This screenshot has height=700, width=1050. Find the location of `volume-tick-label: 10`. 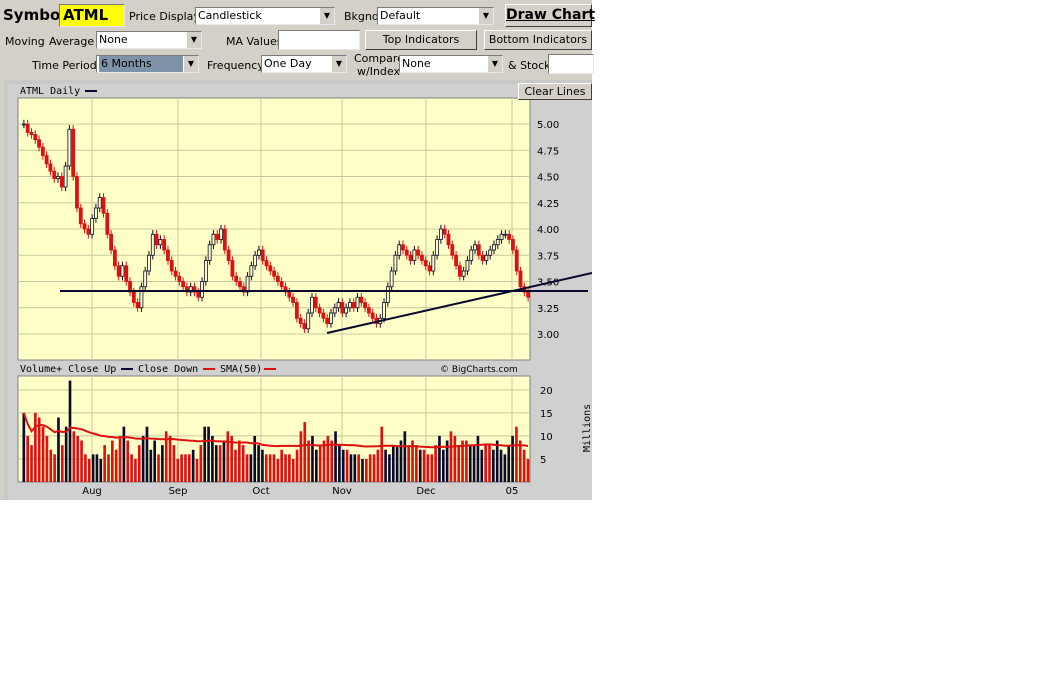

volume-tick-label: 10 is located at coordinates (546, 437).